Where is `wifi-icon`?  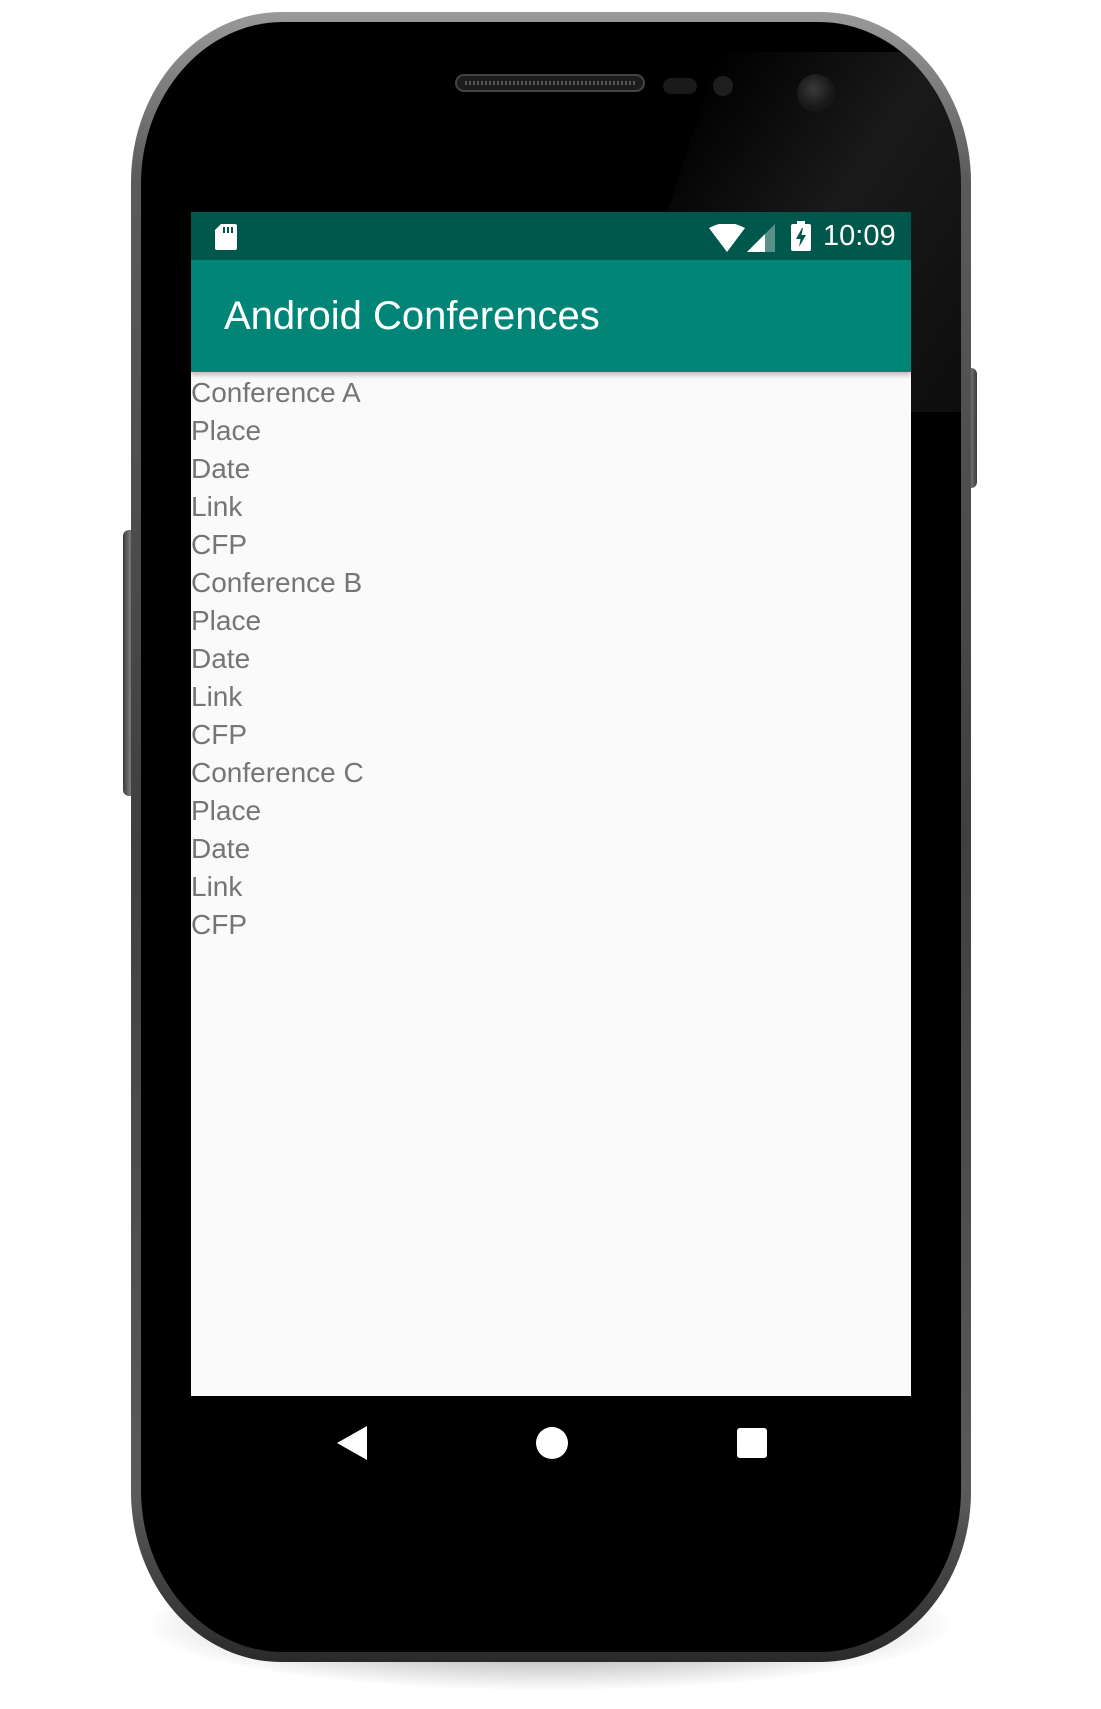
wifi-icon is located at coordinates (727, 238).